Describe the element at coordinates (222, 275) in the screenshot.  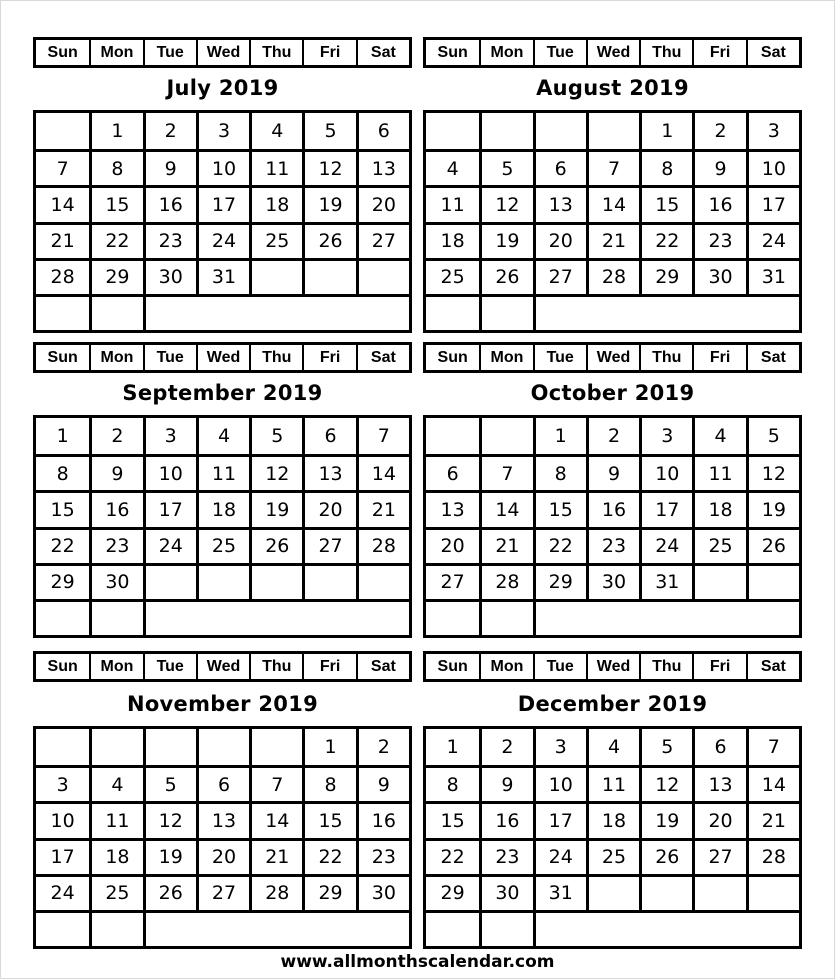
I see `day-cell: 31` at that location.